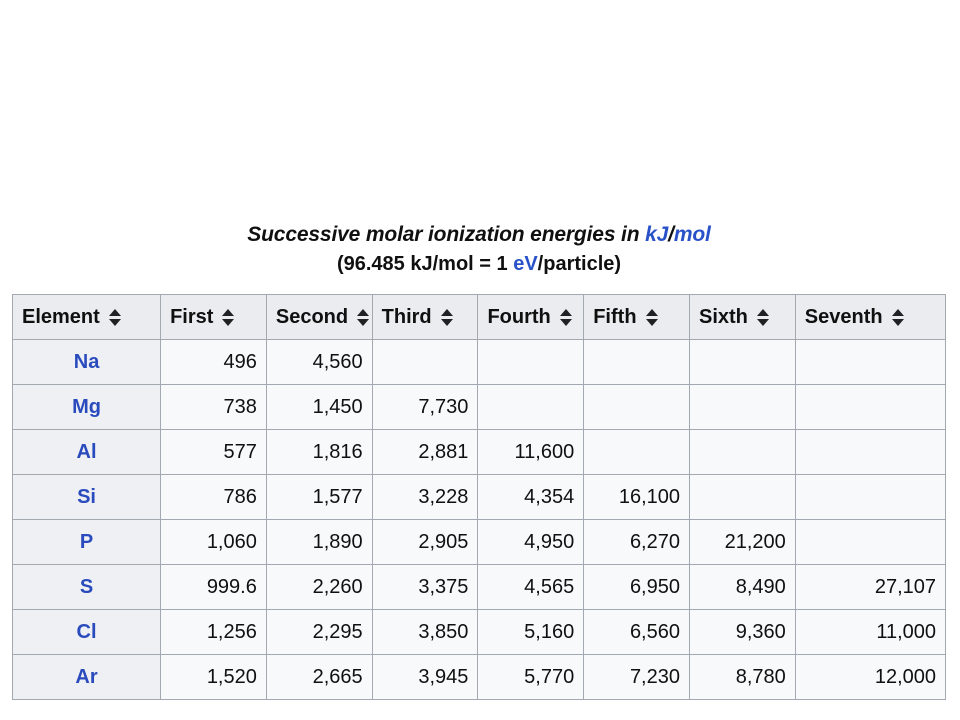 The image size is (960, 720). Describe the element at coordinates (213, 587) in the screenshot. I see `cell-first-ionization-energy: 999.6` at that location.